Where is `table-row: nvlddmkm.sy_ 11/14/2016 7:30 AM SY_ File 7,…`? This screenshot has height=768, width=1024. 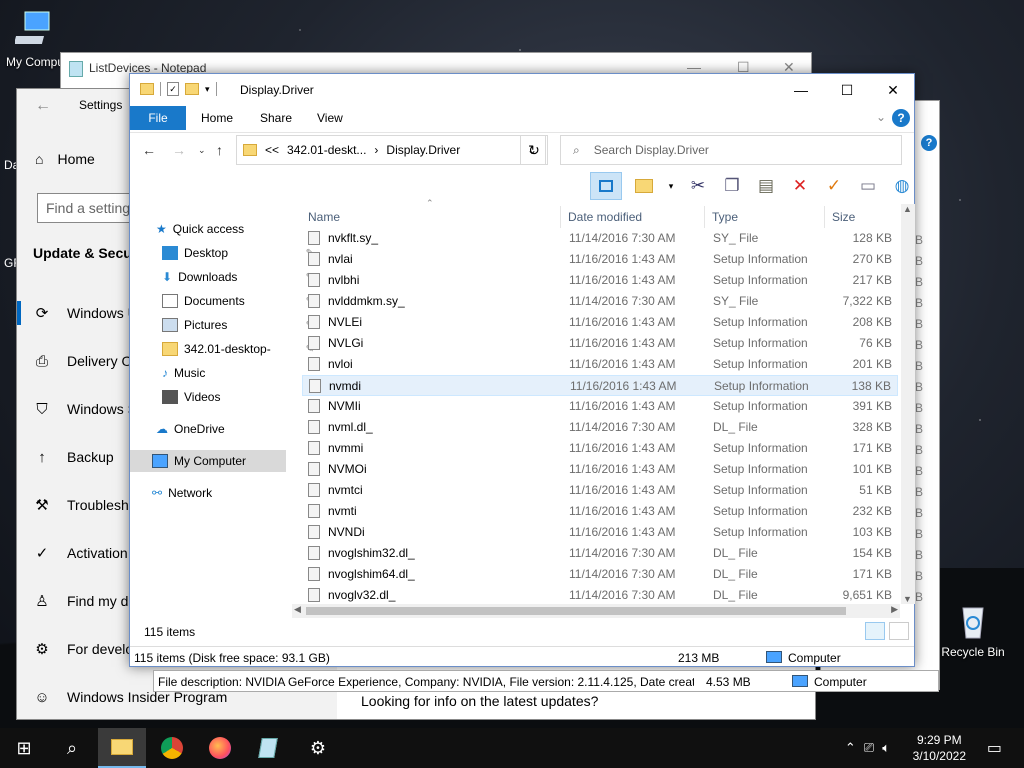
table-row: nvlddmkm.sy_ 11/14/2016 7:30 AM SY_ File 7,… is located at coordinates (600, 301).